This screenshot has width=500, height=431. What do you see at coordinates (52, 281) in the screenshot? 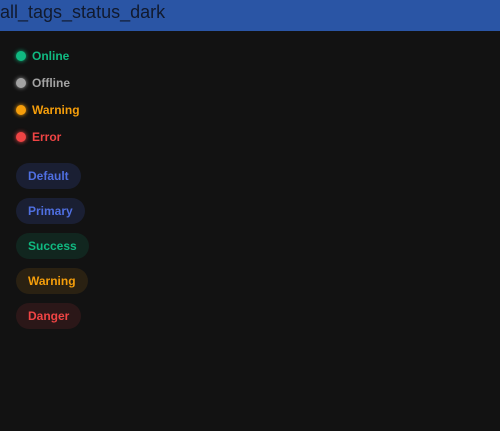
I see `tag-warning: Warning` at bounding box center [52, 281].